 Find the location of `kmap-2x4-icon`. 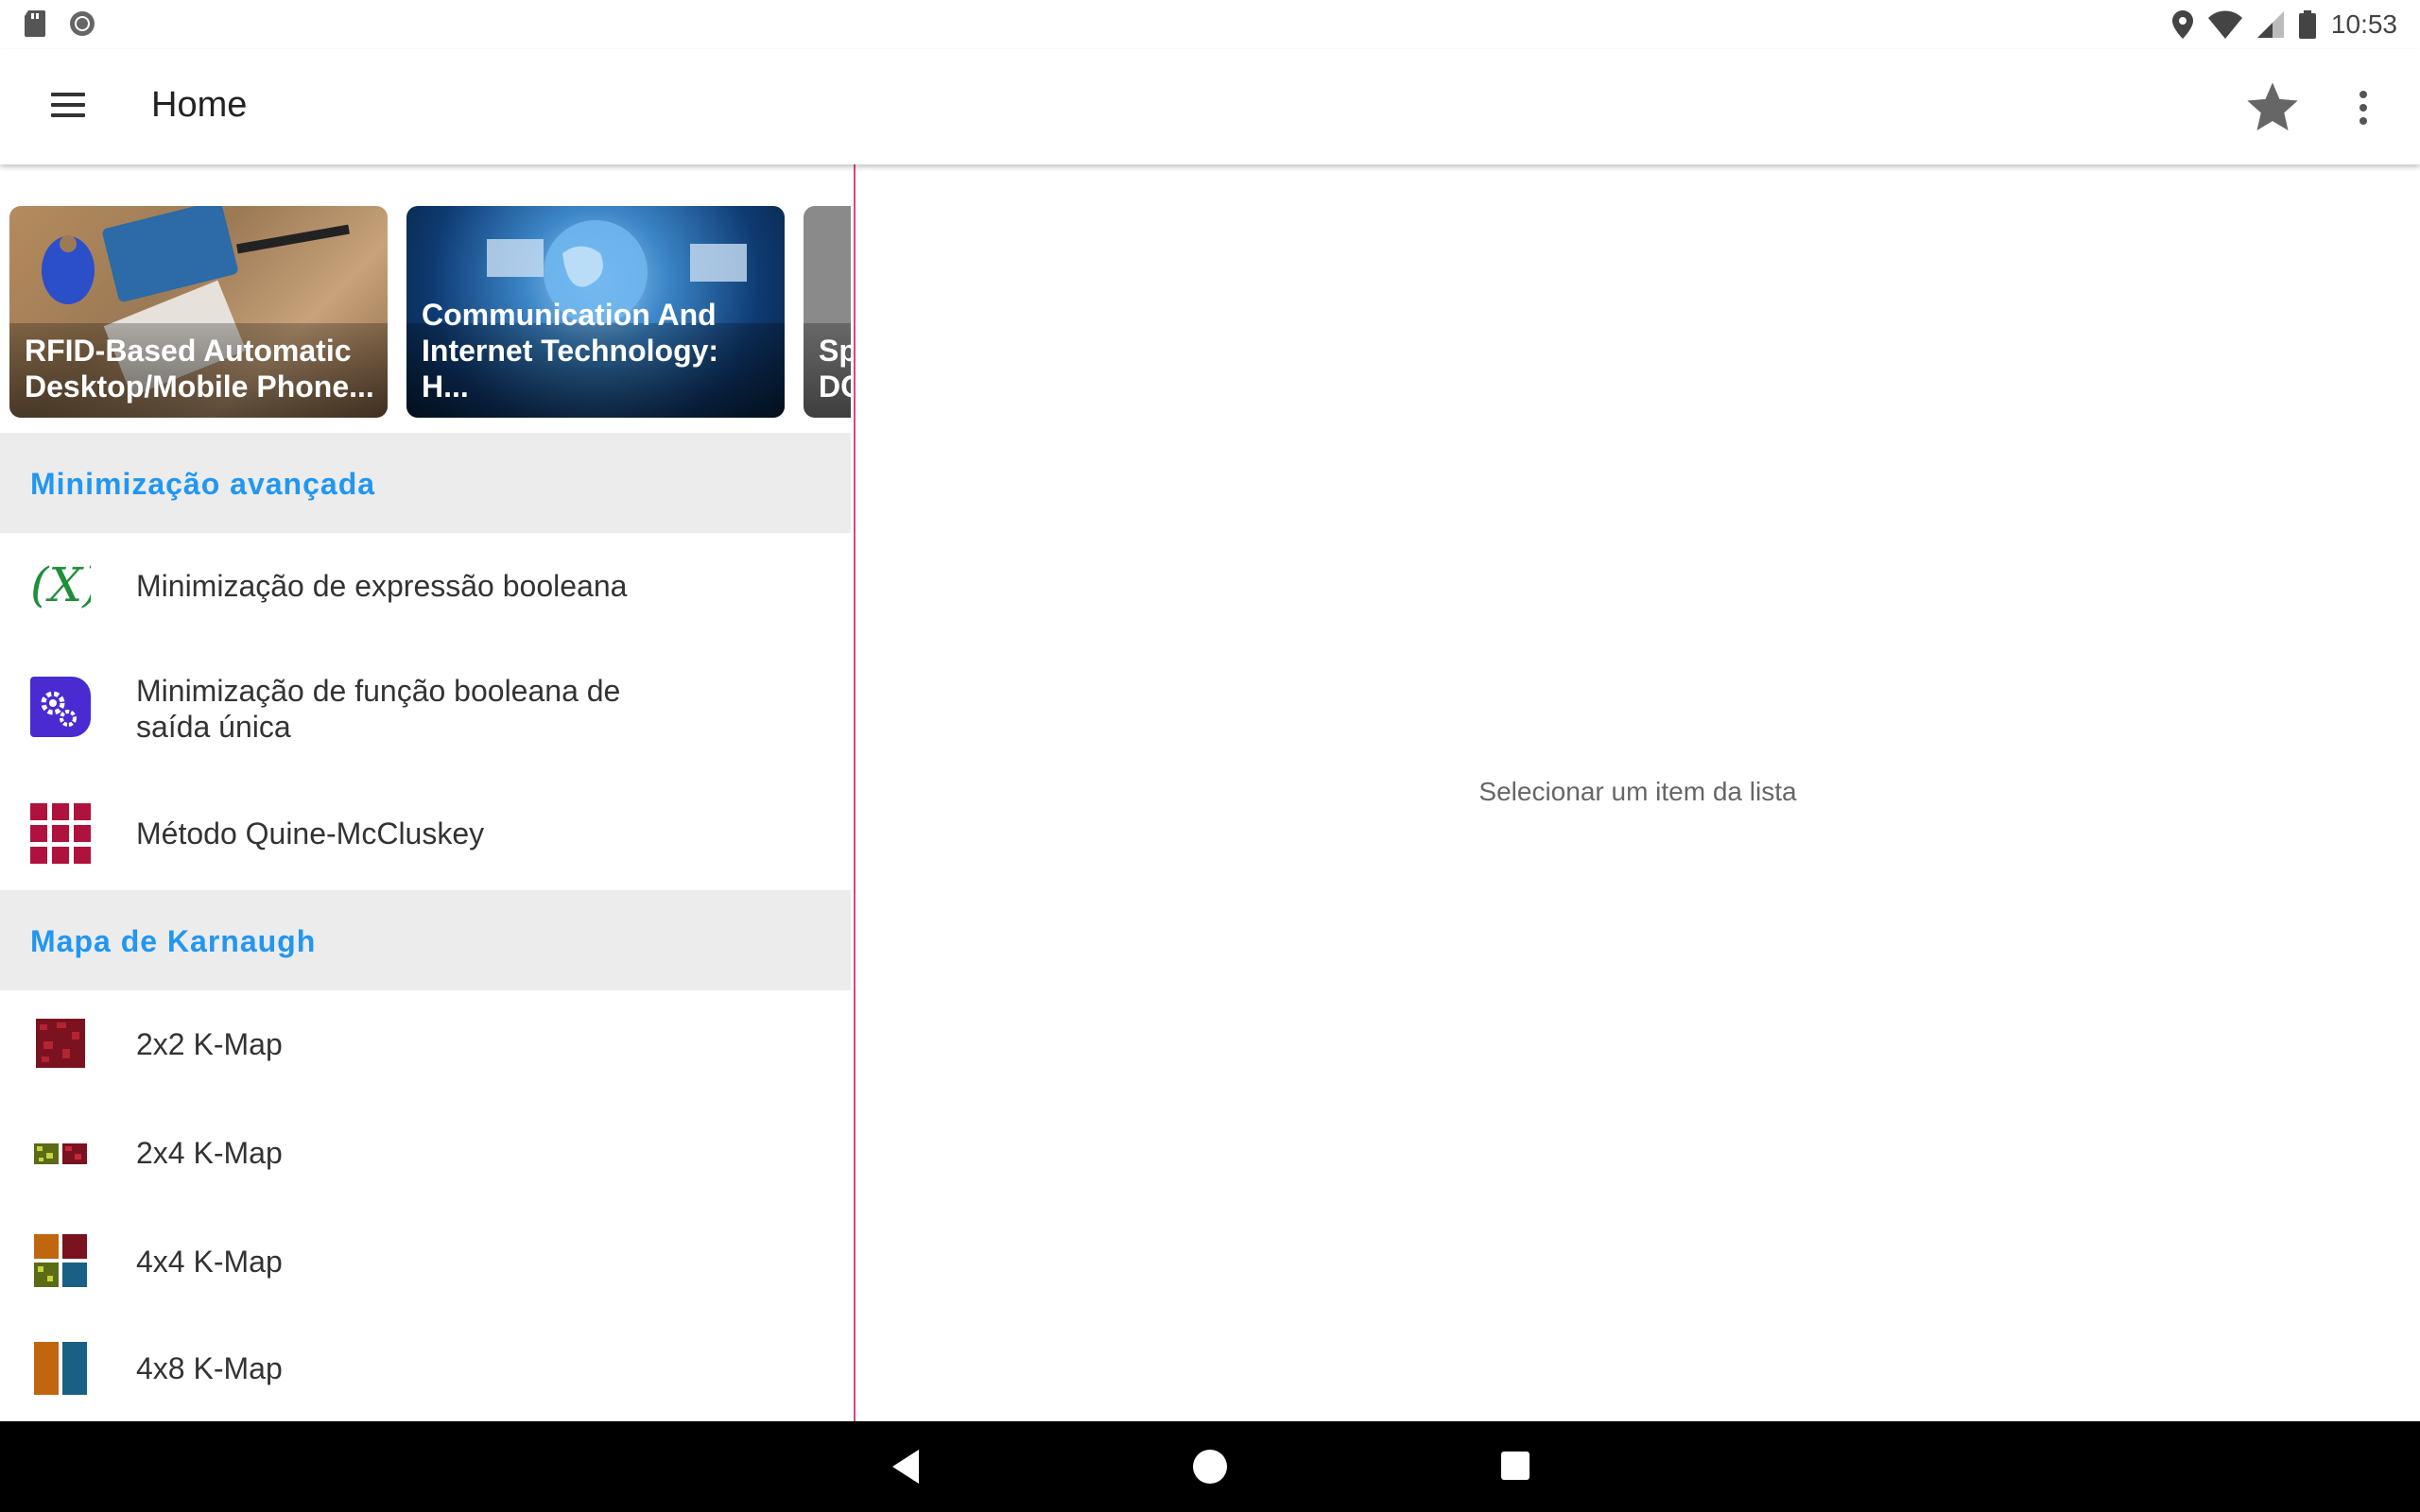

kmap-2x4-icon is located at coordinates (60, 1153).